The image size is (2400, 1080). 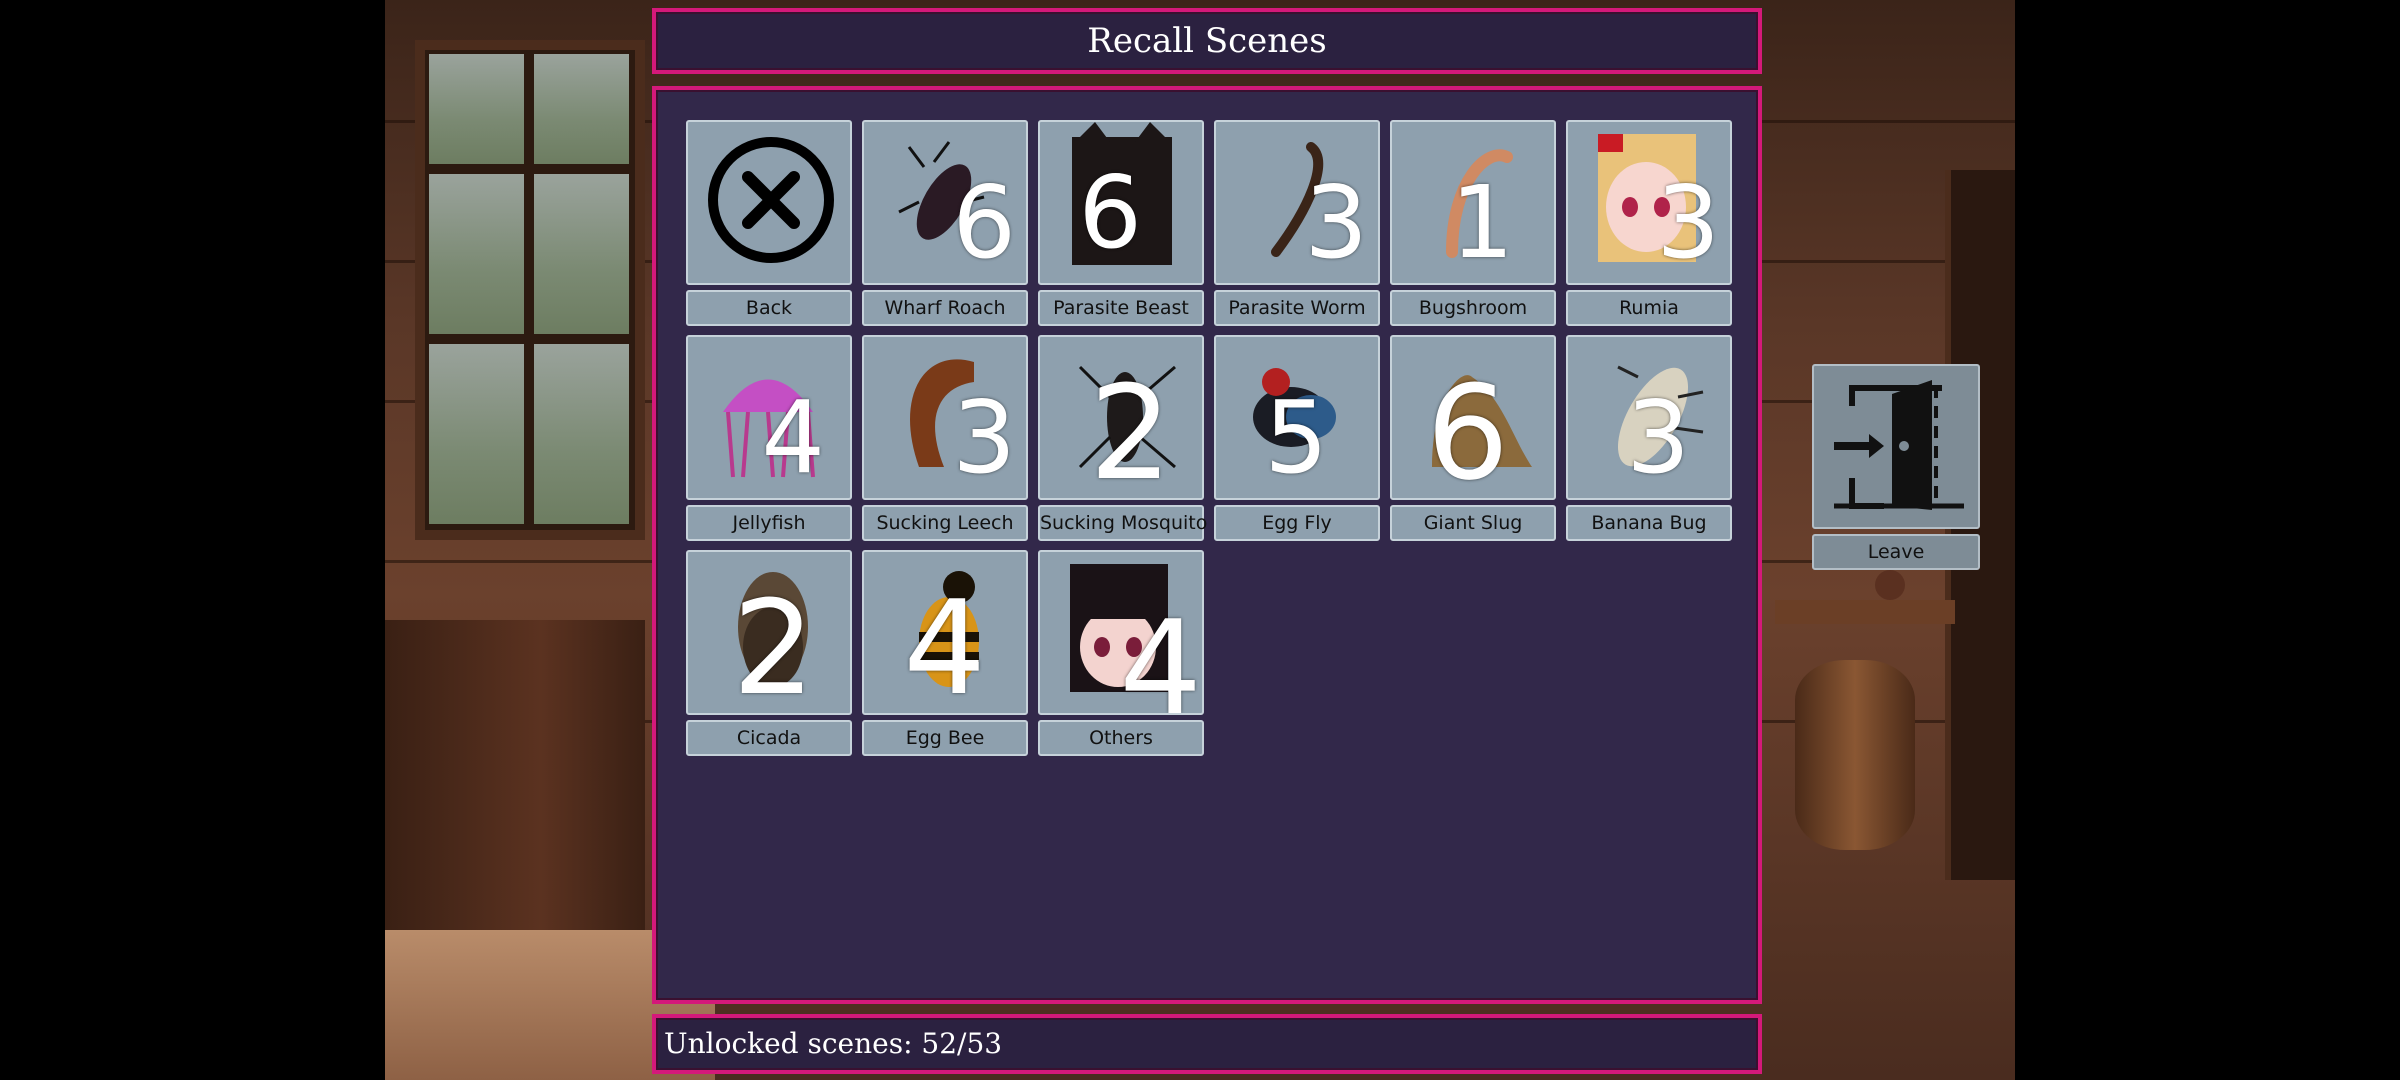 I want to click on tile-label: Parasite Worm, so click(x=1297, y=308).